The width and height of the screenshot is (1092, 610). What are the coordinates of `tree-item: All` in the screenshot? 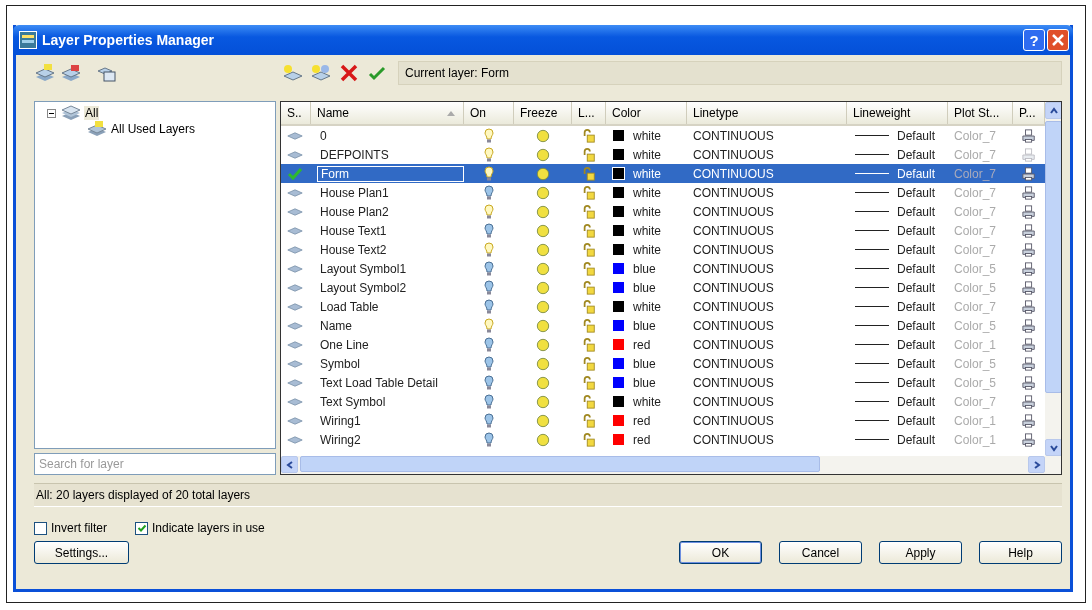 It's located at (92, 113).